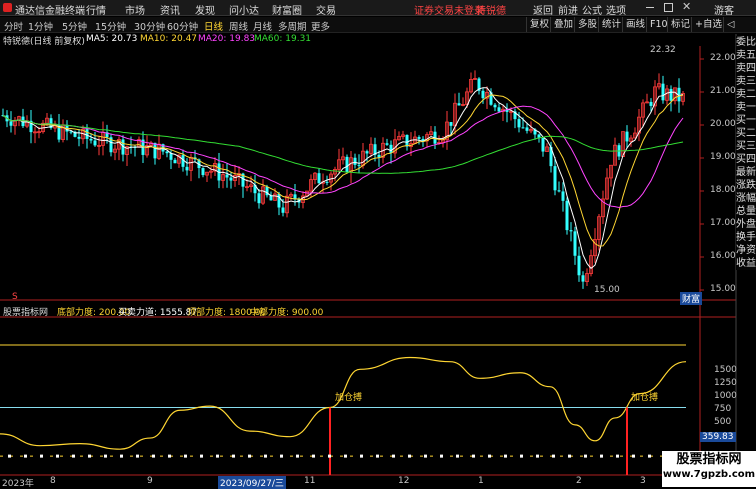 This screenshot has height=489, width=756. What do you see at coordinates (746, 172) in the screenshot?
I see `sidebar-item-latest: 最新` at bounding box center [746, 172].